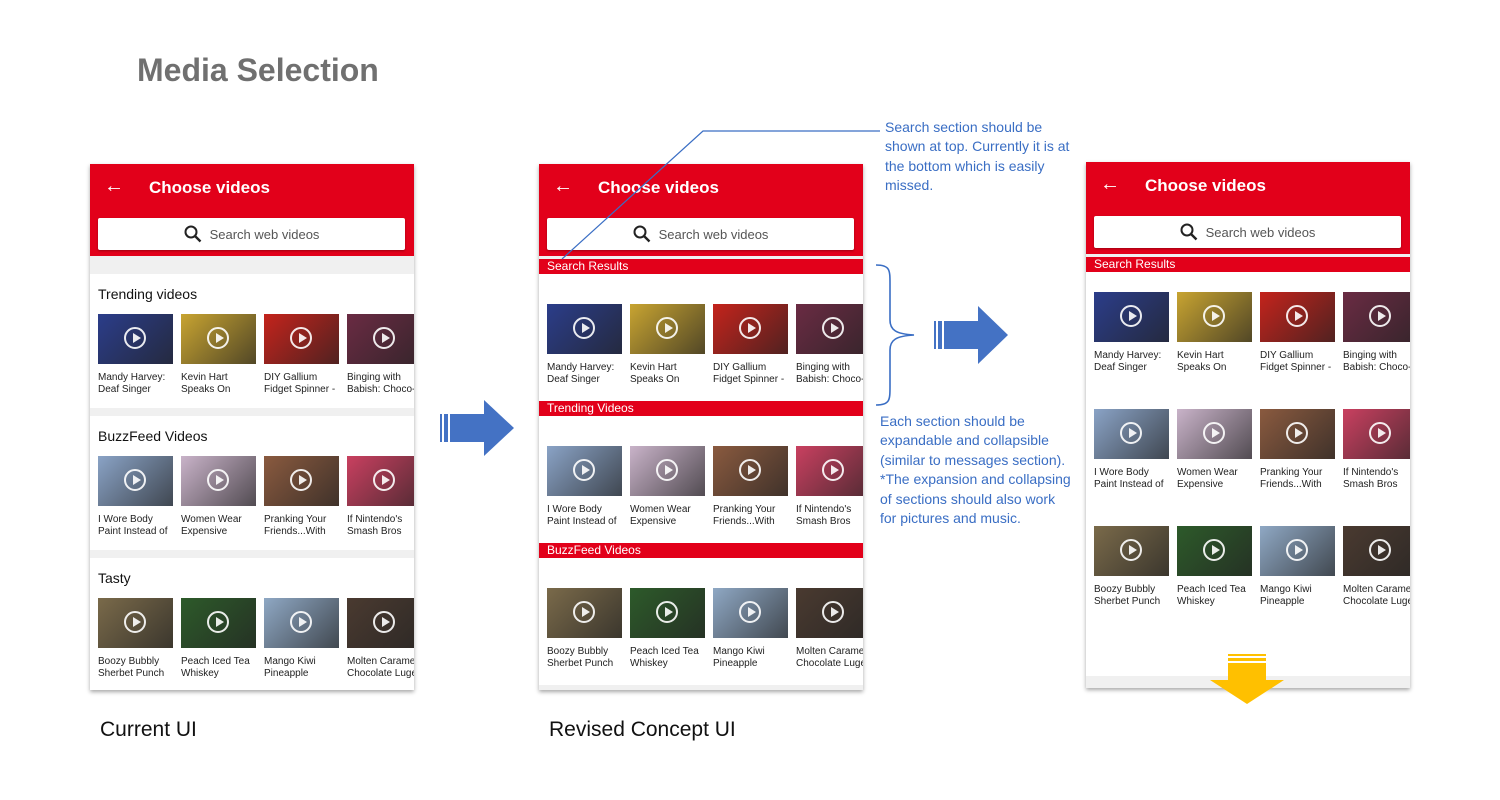  I want to click on page-title: Media Selection, so click(258, 70).